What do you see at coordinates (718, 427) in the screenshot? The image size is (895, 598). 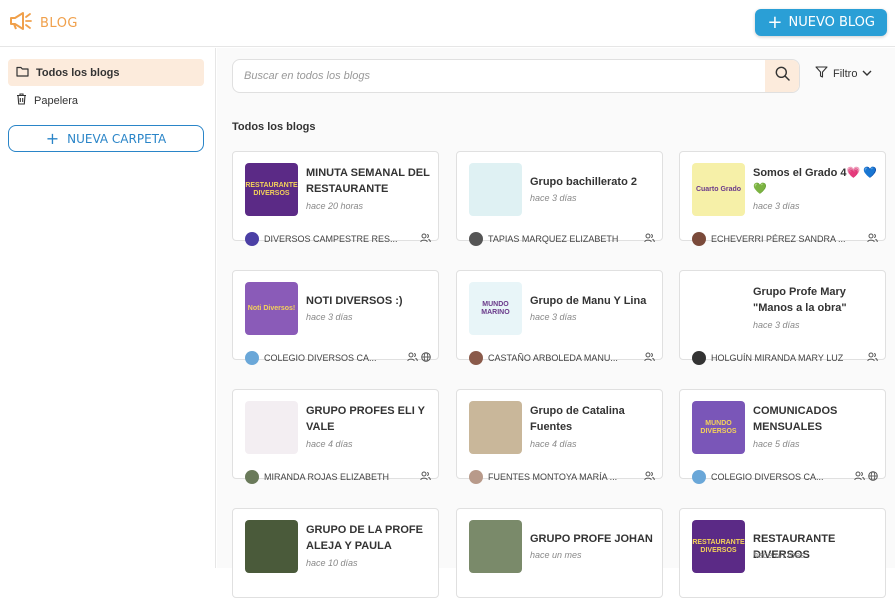 I see `blog-thumbnail: MUNDO DIVERSOS` at bounding box center [718, 427].